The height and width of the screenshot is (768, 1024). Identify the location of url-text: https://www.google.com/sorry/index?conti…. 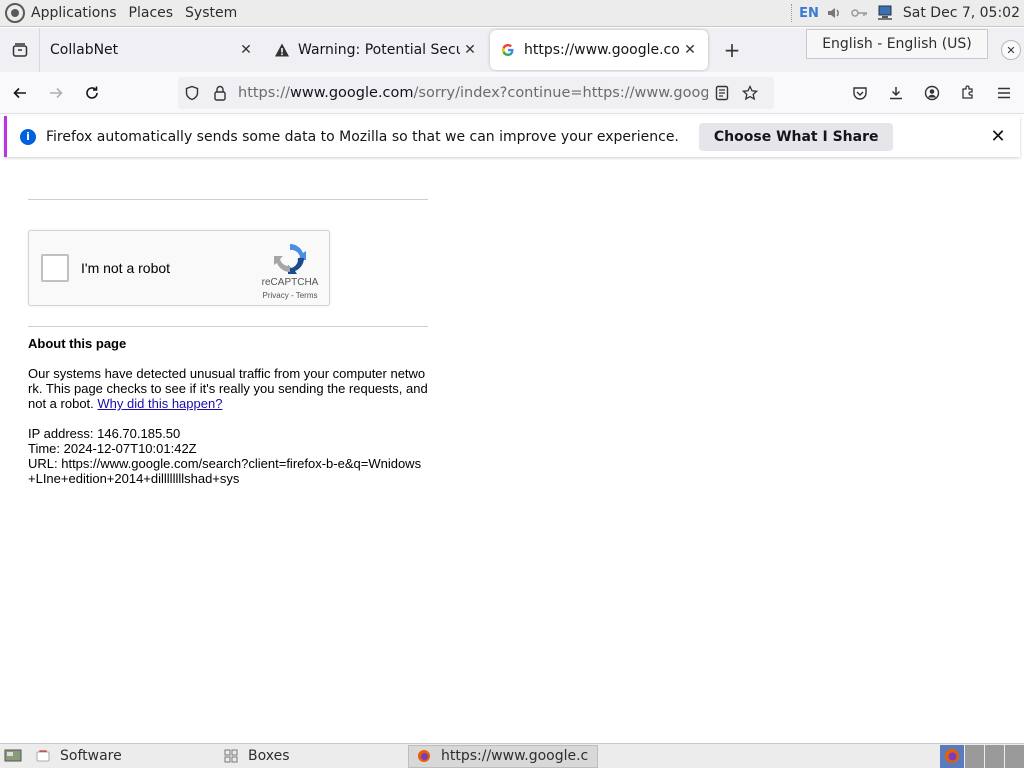
(473, 93).